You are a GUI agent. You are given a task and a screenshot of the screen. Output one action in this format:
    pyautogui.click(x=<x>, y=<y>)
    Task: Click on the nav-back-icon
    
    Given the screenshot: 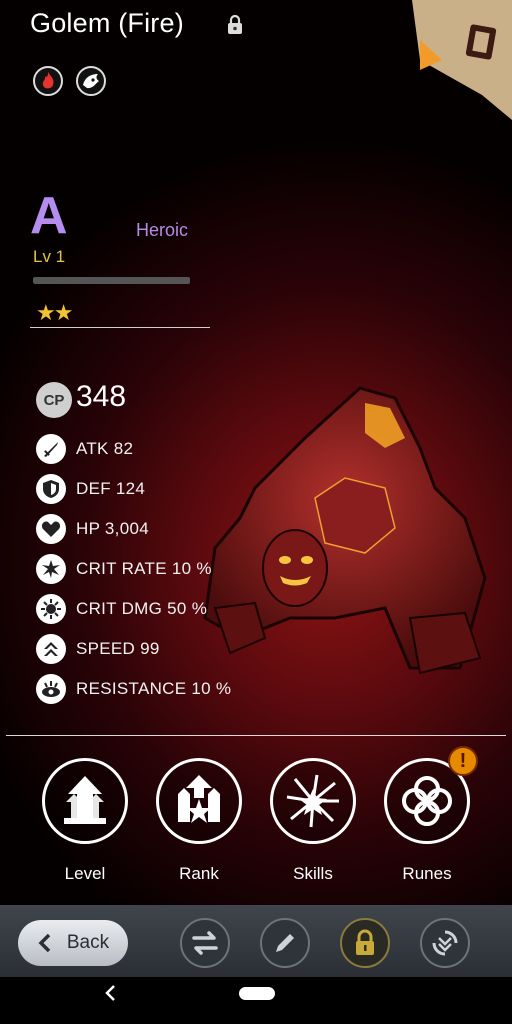 What is the action you would take?
    pyautogui.click(x=111, y=993)
    